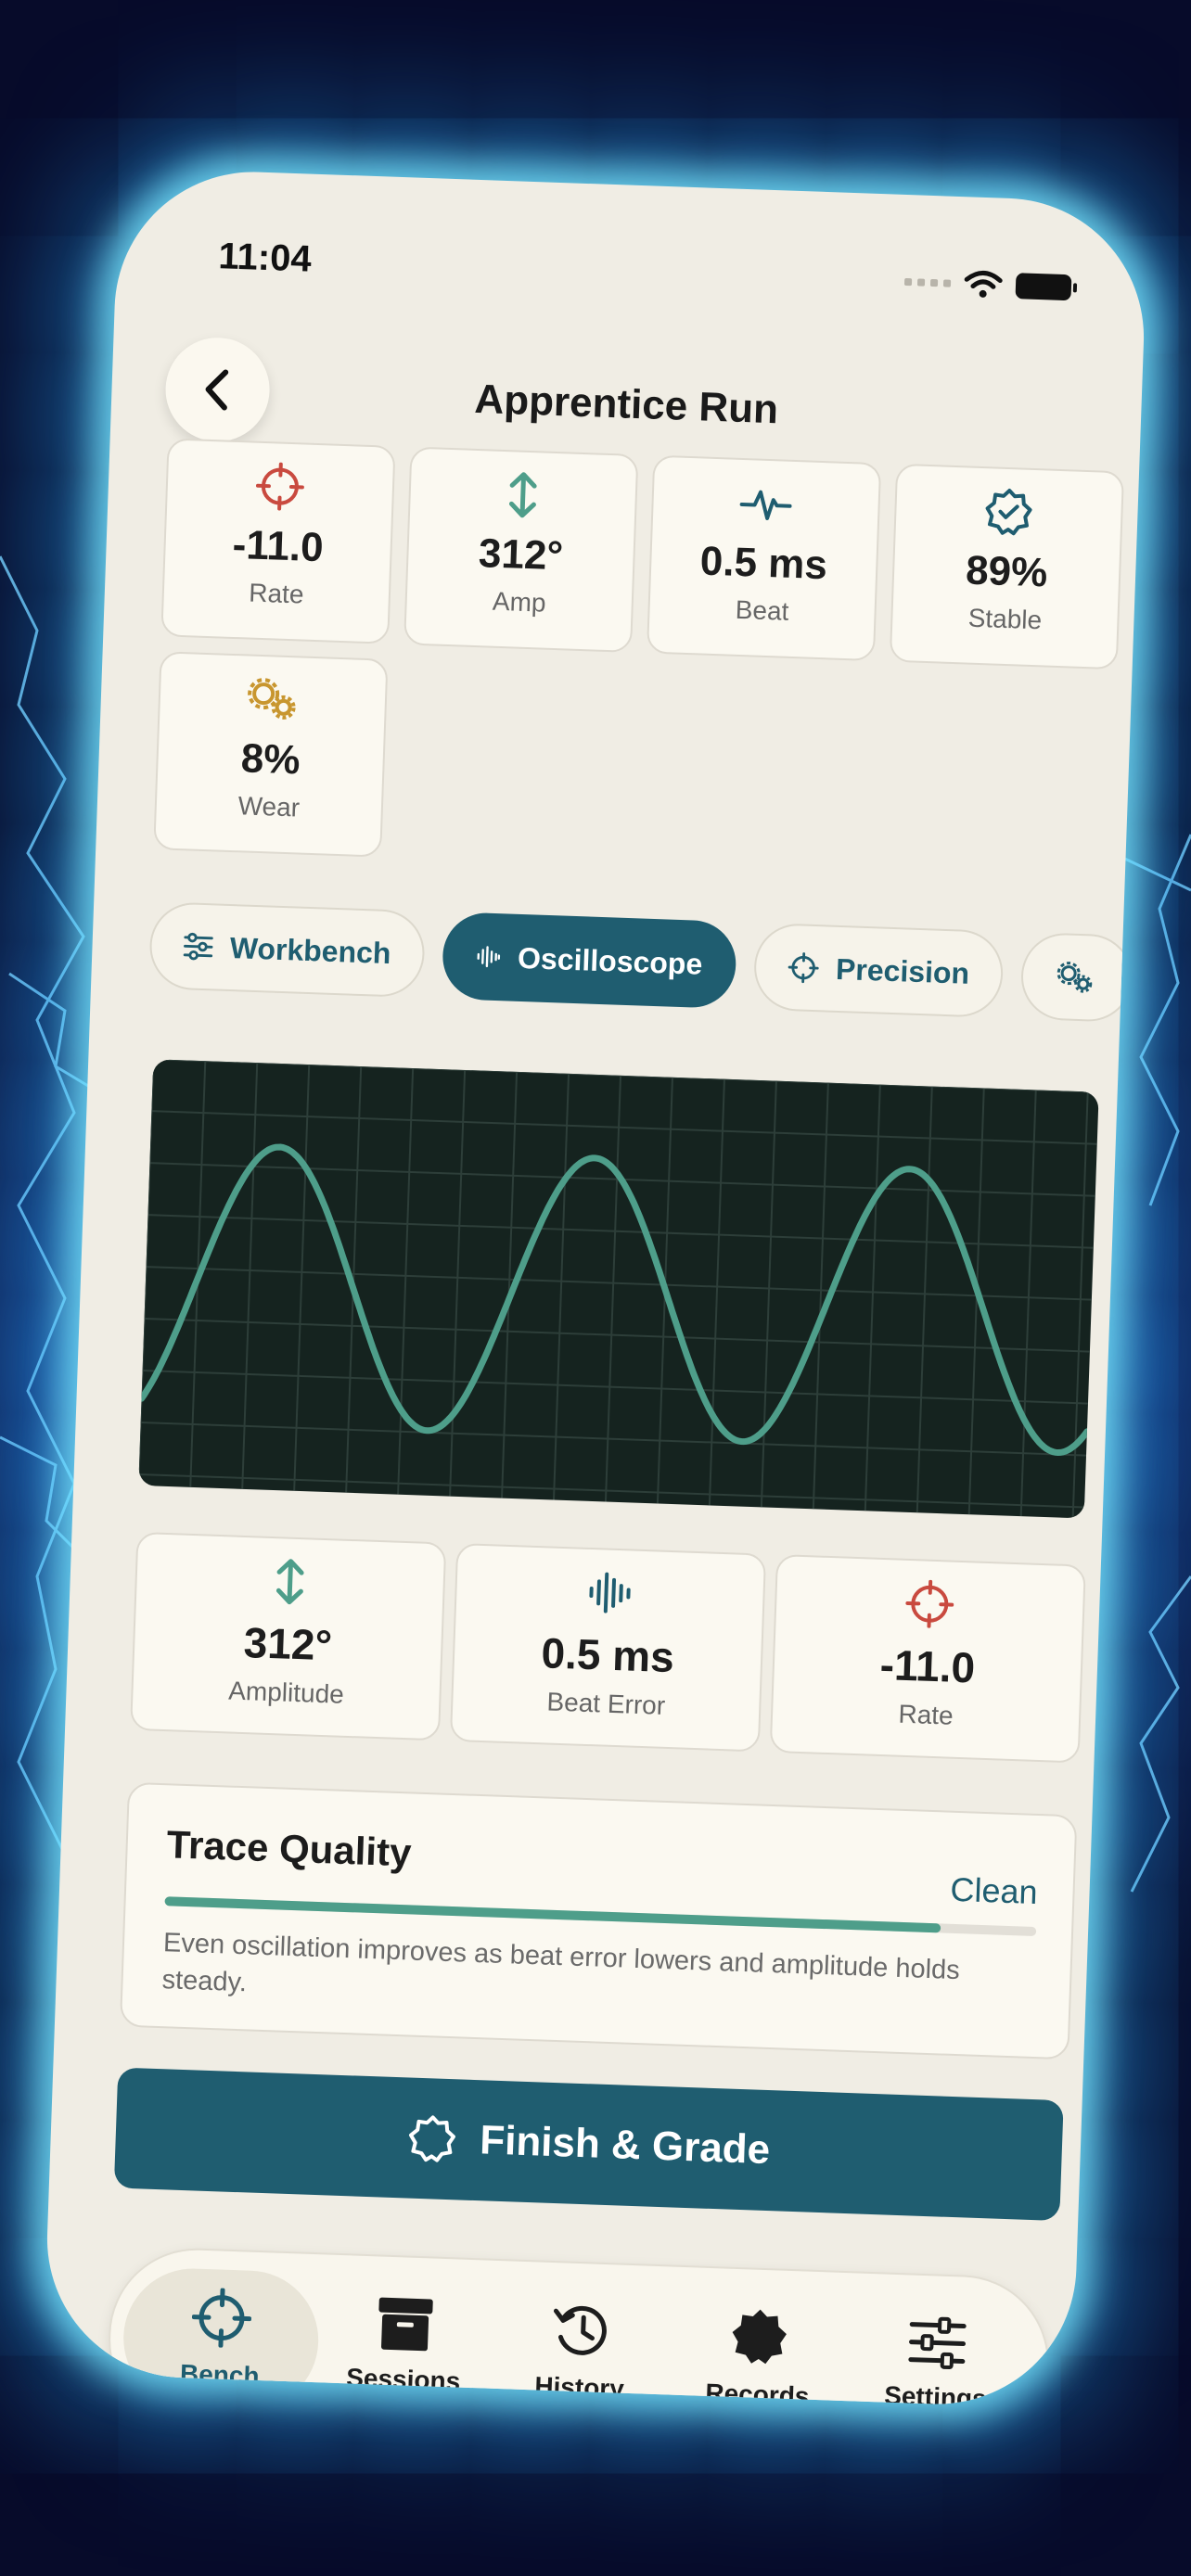 This screenshot has height=2576, width=1191. I want to click on metric-value: 8%, so click(270, 759).